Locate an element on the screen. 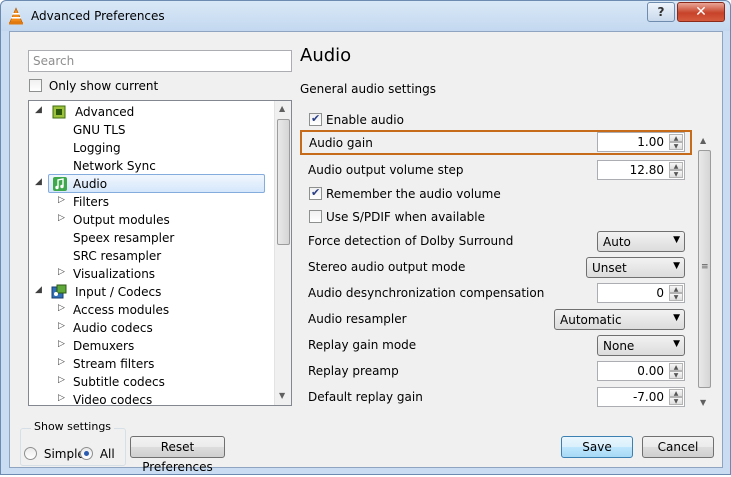  replay-gain-mode-select: None ▼ is located at coordinates (641, 345).